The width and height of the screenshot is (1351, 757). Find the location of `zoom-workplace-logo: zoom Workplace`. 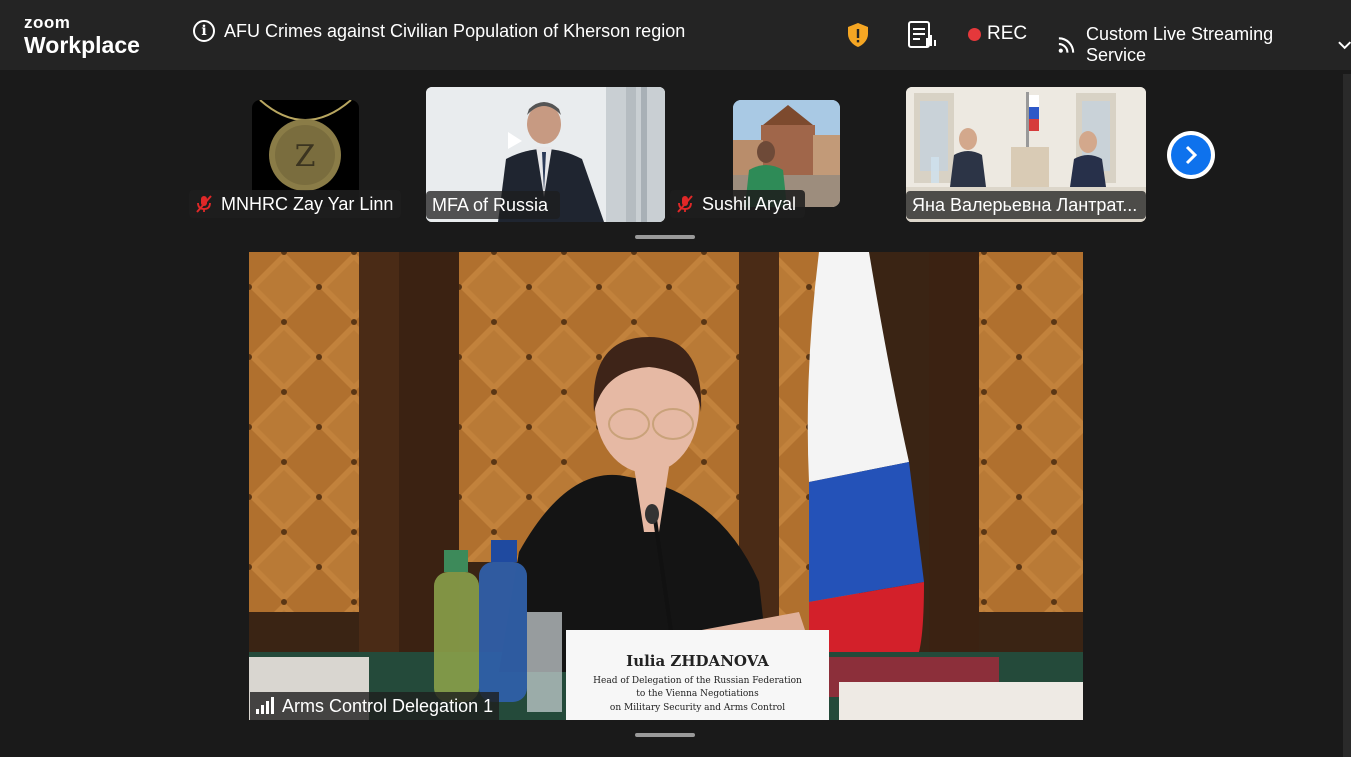

zoom-workplace-logo: zoom Workplace is located at coordinates (82, 36).